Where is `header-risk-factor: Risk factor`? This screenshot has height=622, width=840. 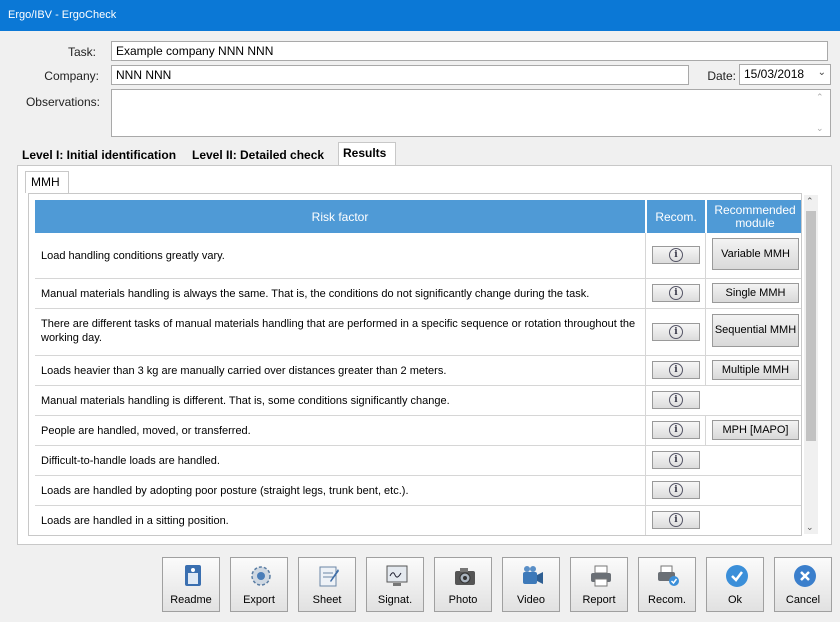
header-risk-factor: Risk factor is located at coordinates (340, 216).